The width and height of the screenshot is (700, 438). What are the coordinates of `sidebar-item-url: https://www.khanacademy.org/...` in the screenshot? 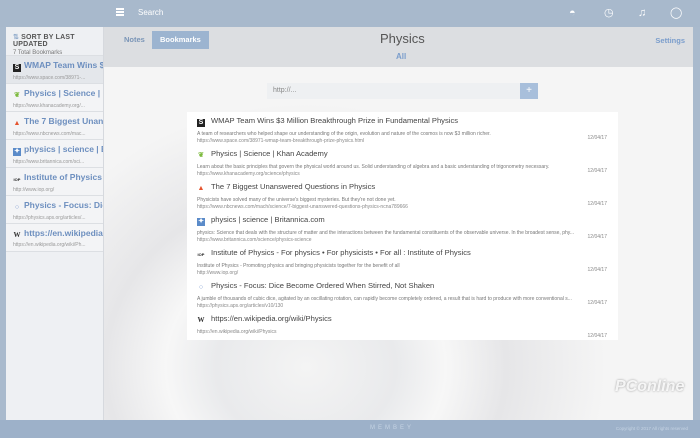 It's located at (49, 106).